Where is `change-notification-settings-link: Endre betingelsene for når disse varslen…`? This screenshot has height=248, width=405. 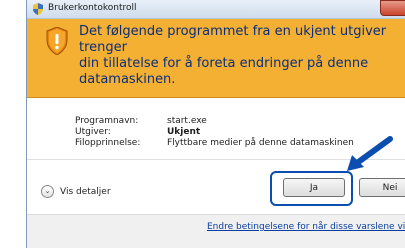
change-notification-settings-link: Endre betingelsene for når disse varslen… is located at coordinates (306, 227).